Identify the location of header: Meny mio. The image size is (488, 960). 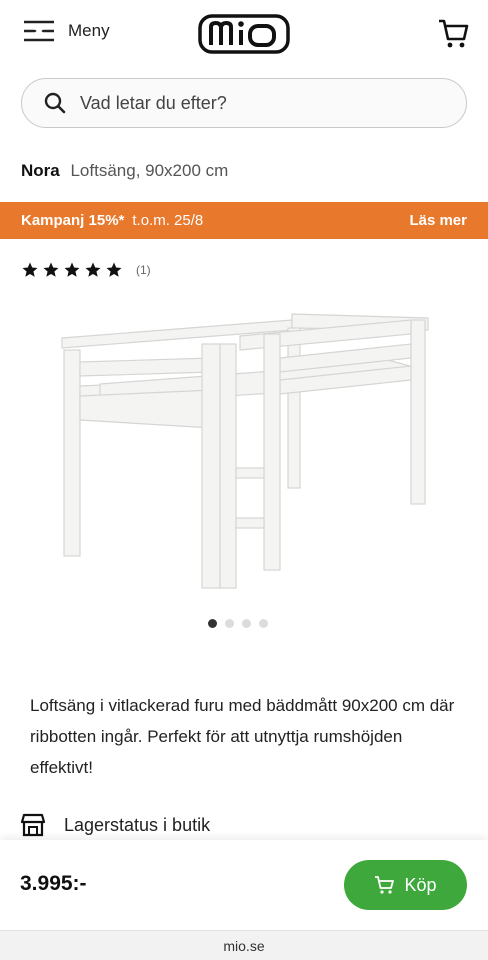
(244, 35).